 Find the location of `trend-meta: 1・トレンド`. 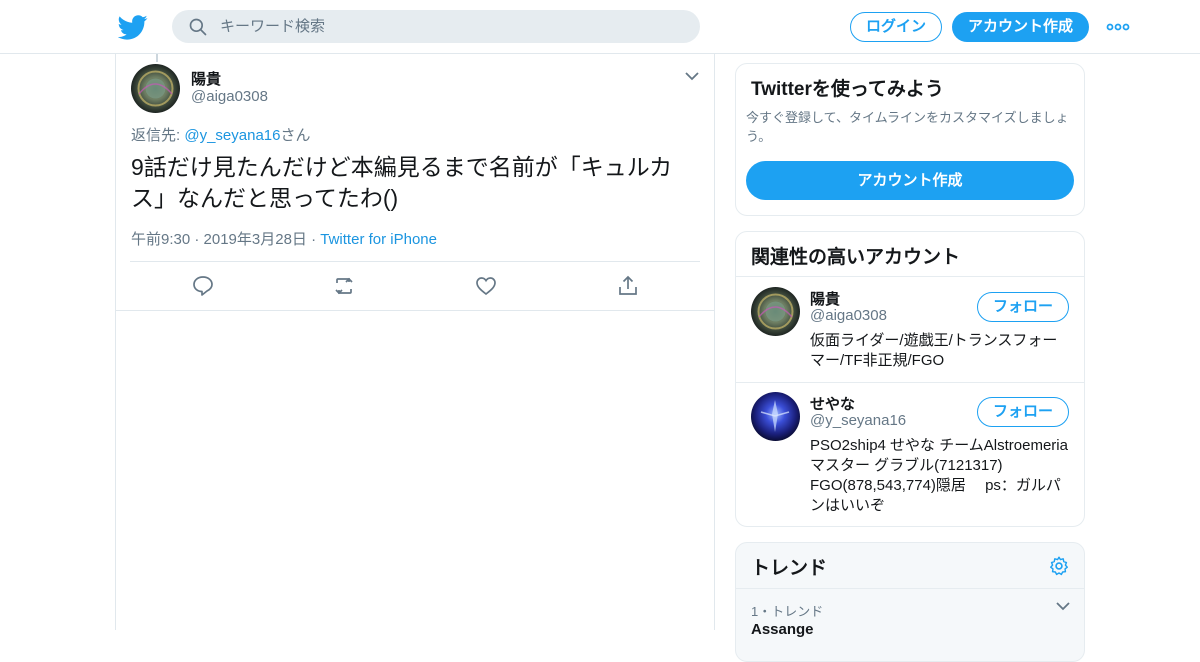

trend-meta: 1・トレンド is located at coordinates (787, 611).